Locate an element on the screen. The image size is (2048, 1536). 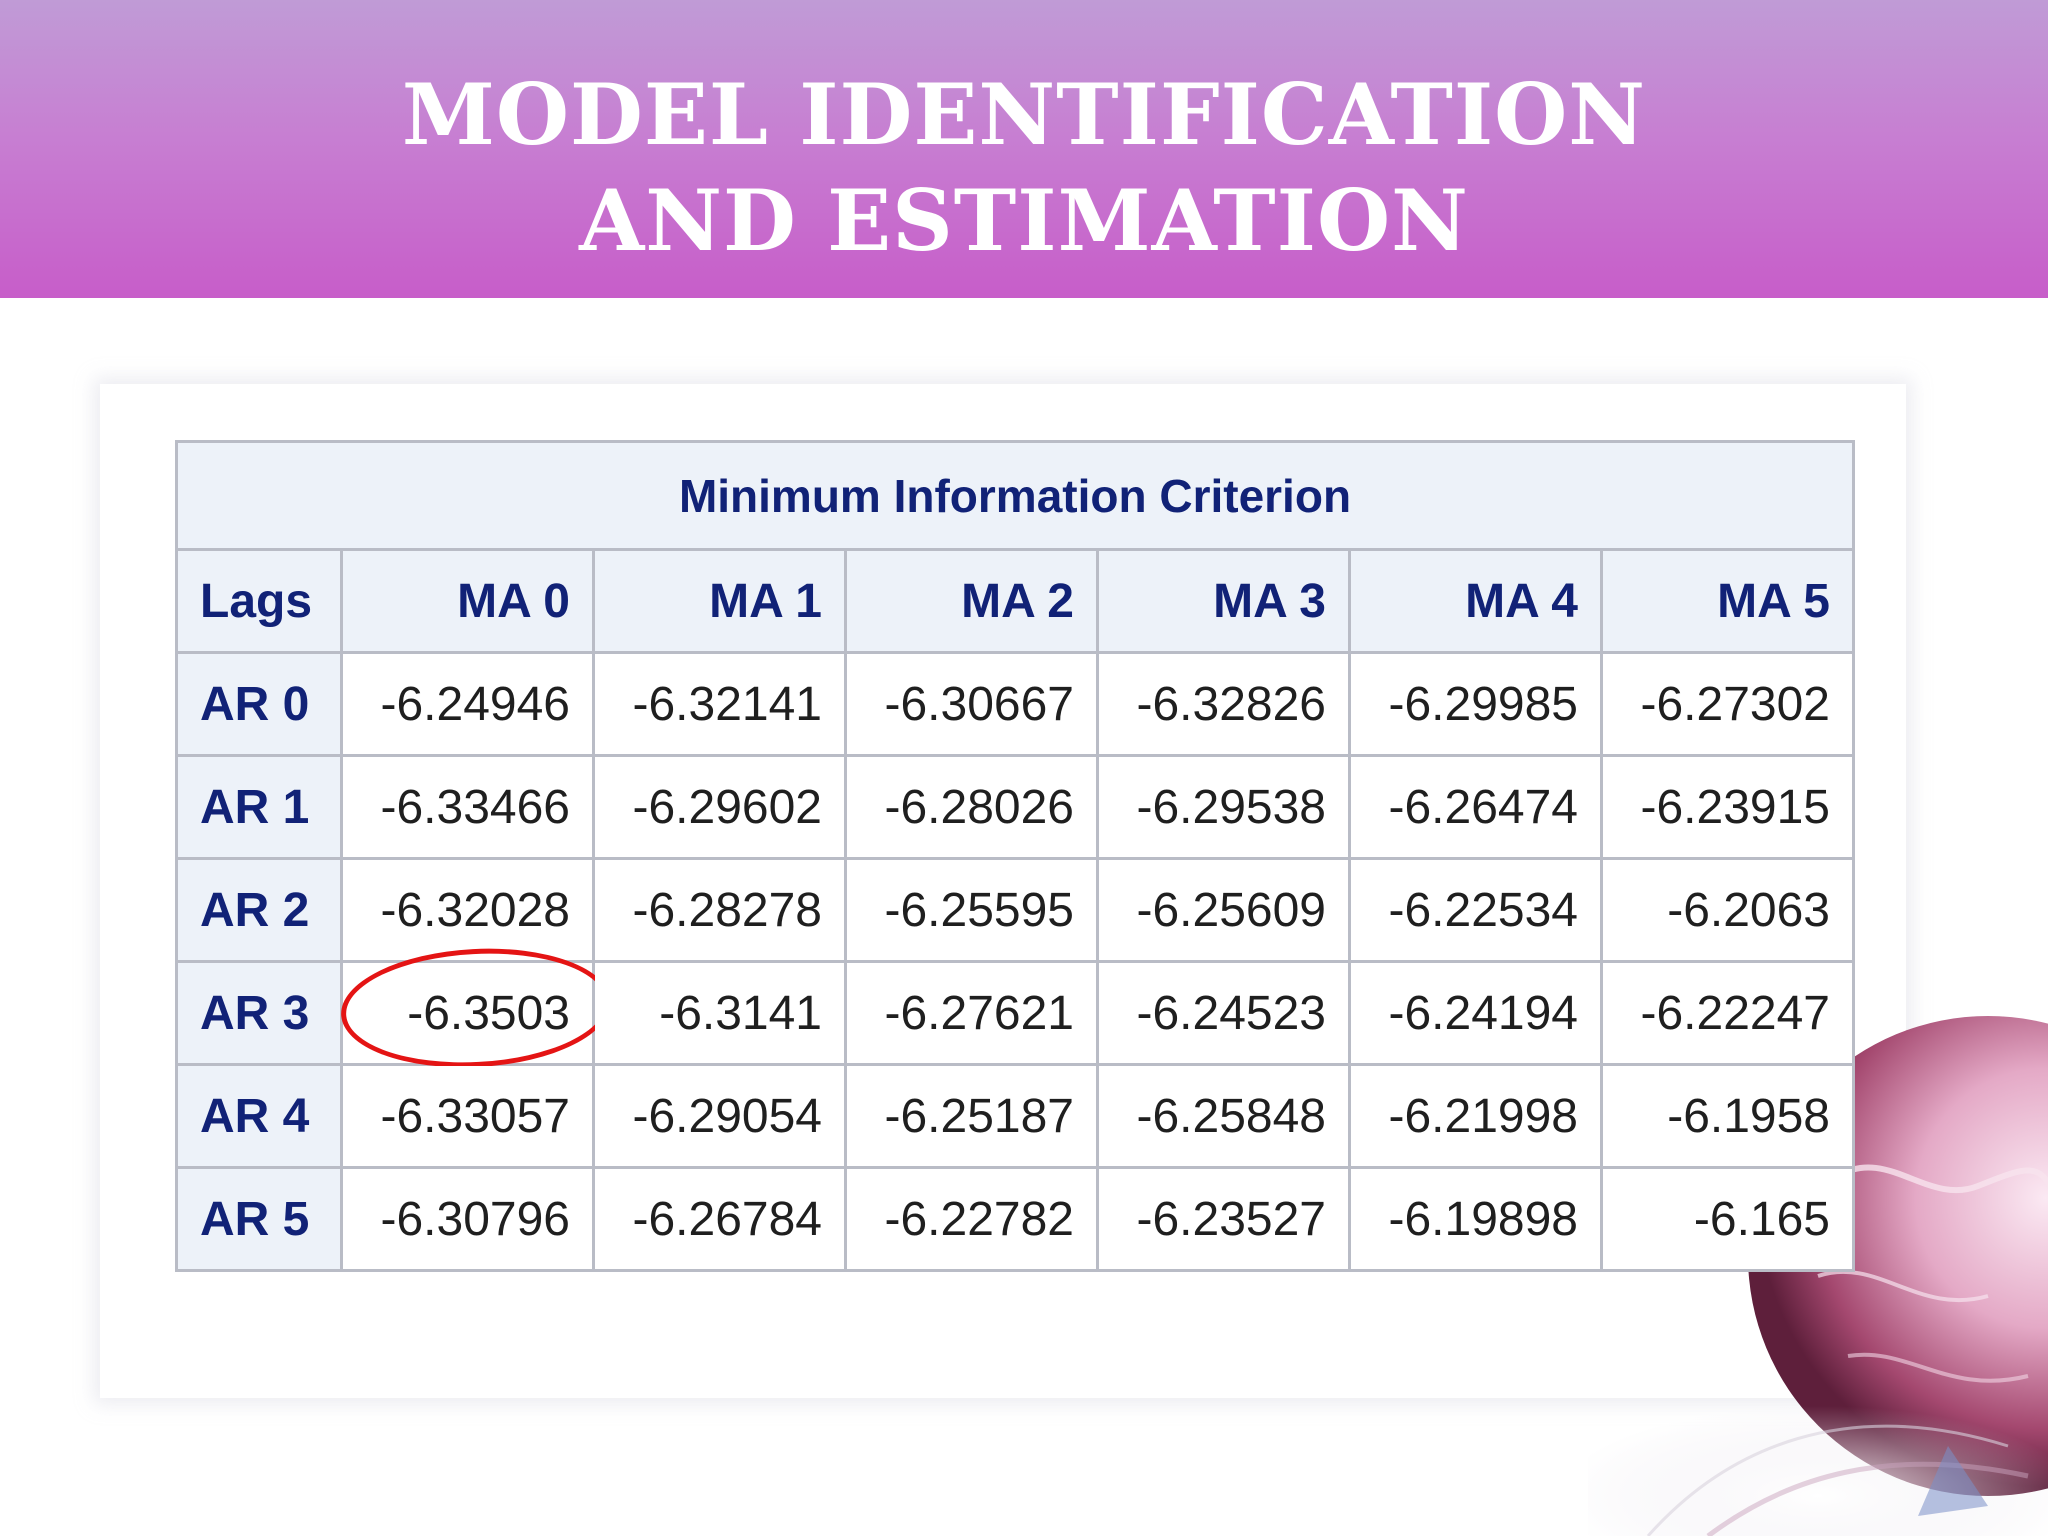
table-cell: -6.21998 is located at coordinates (1475, 1116).